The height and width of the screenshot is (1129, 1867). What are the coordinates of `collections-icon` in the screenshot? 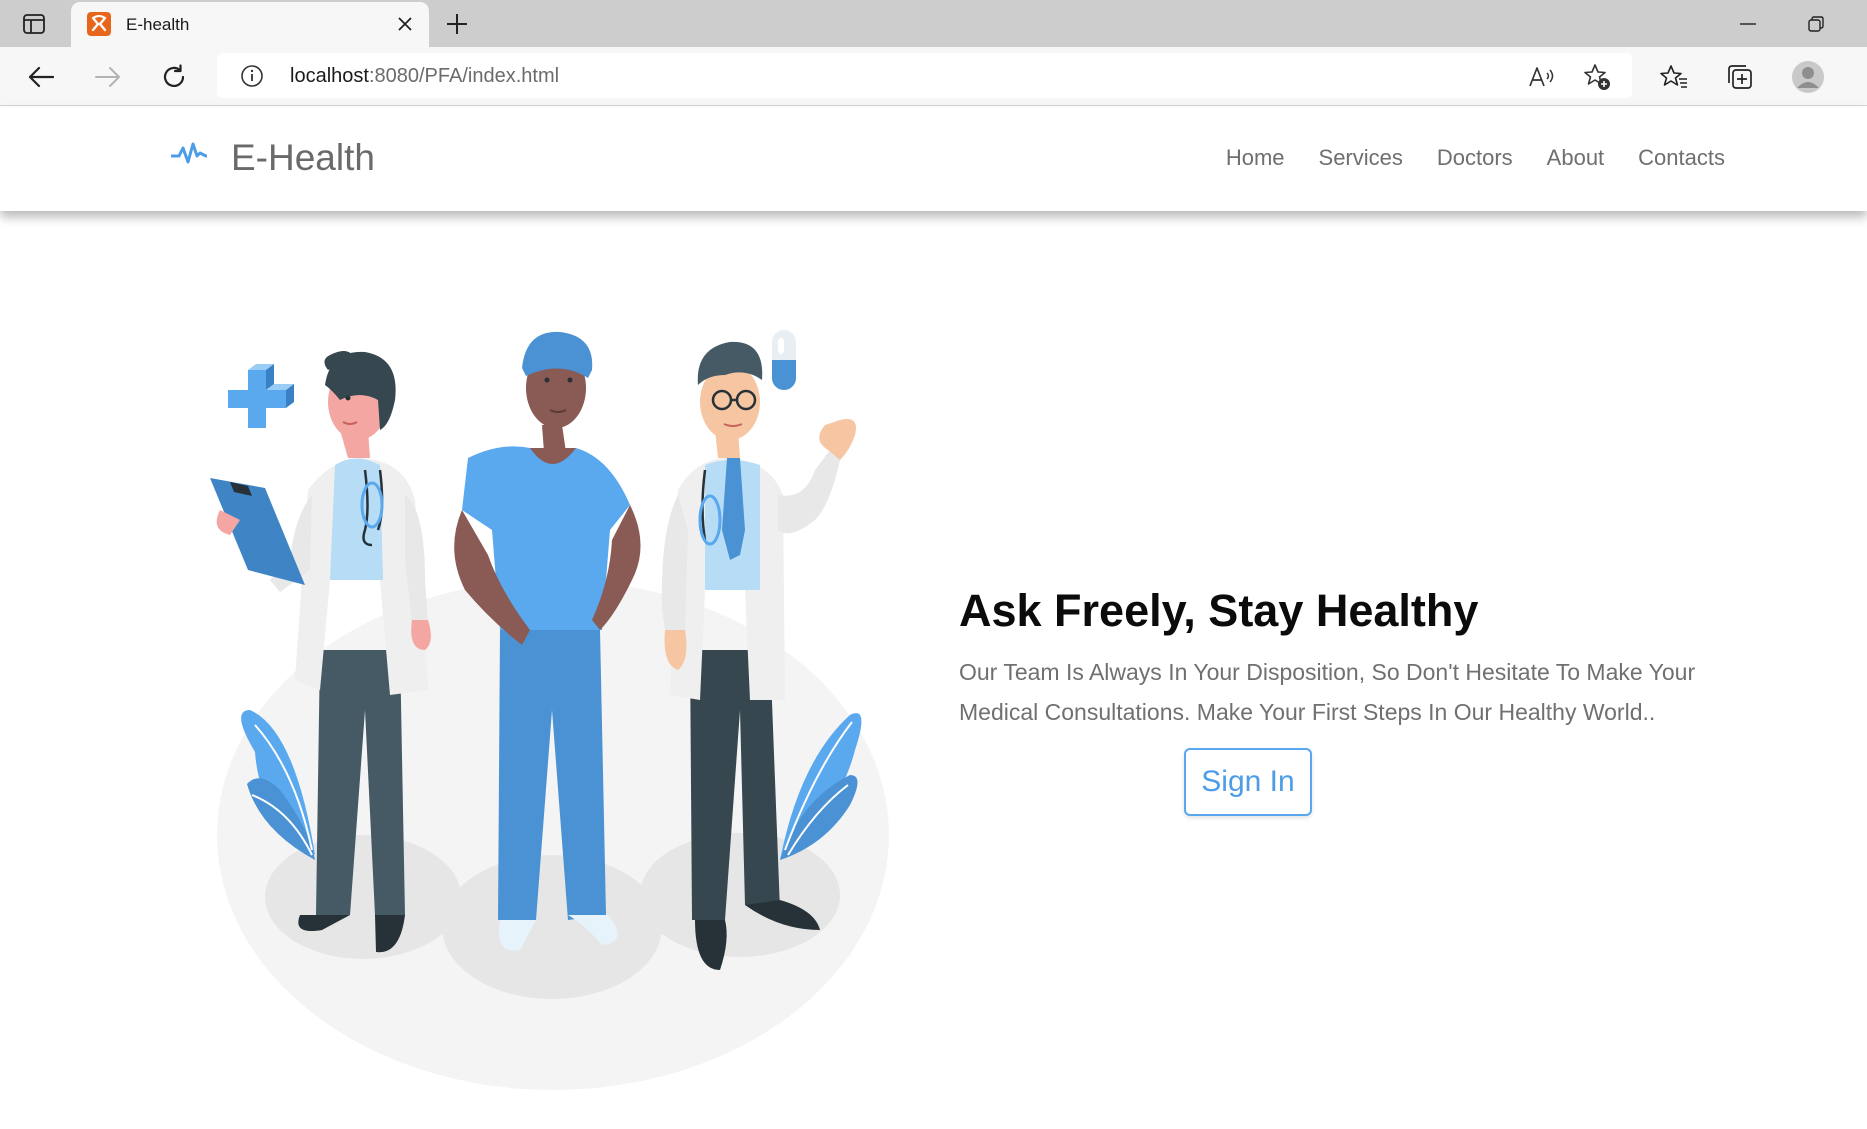 It's located at (1740, 77).